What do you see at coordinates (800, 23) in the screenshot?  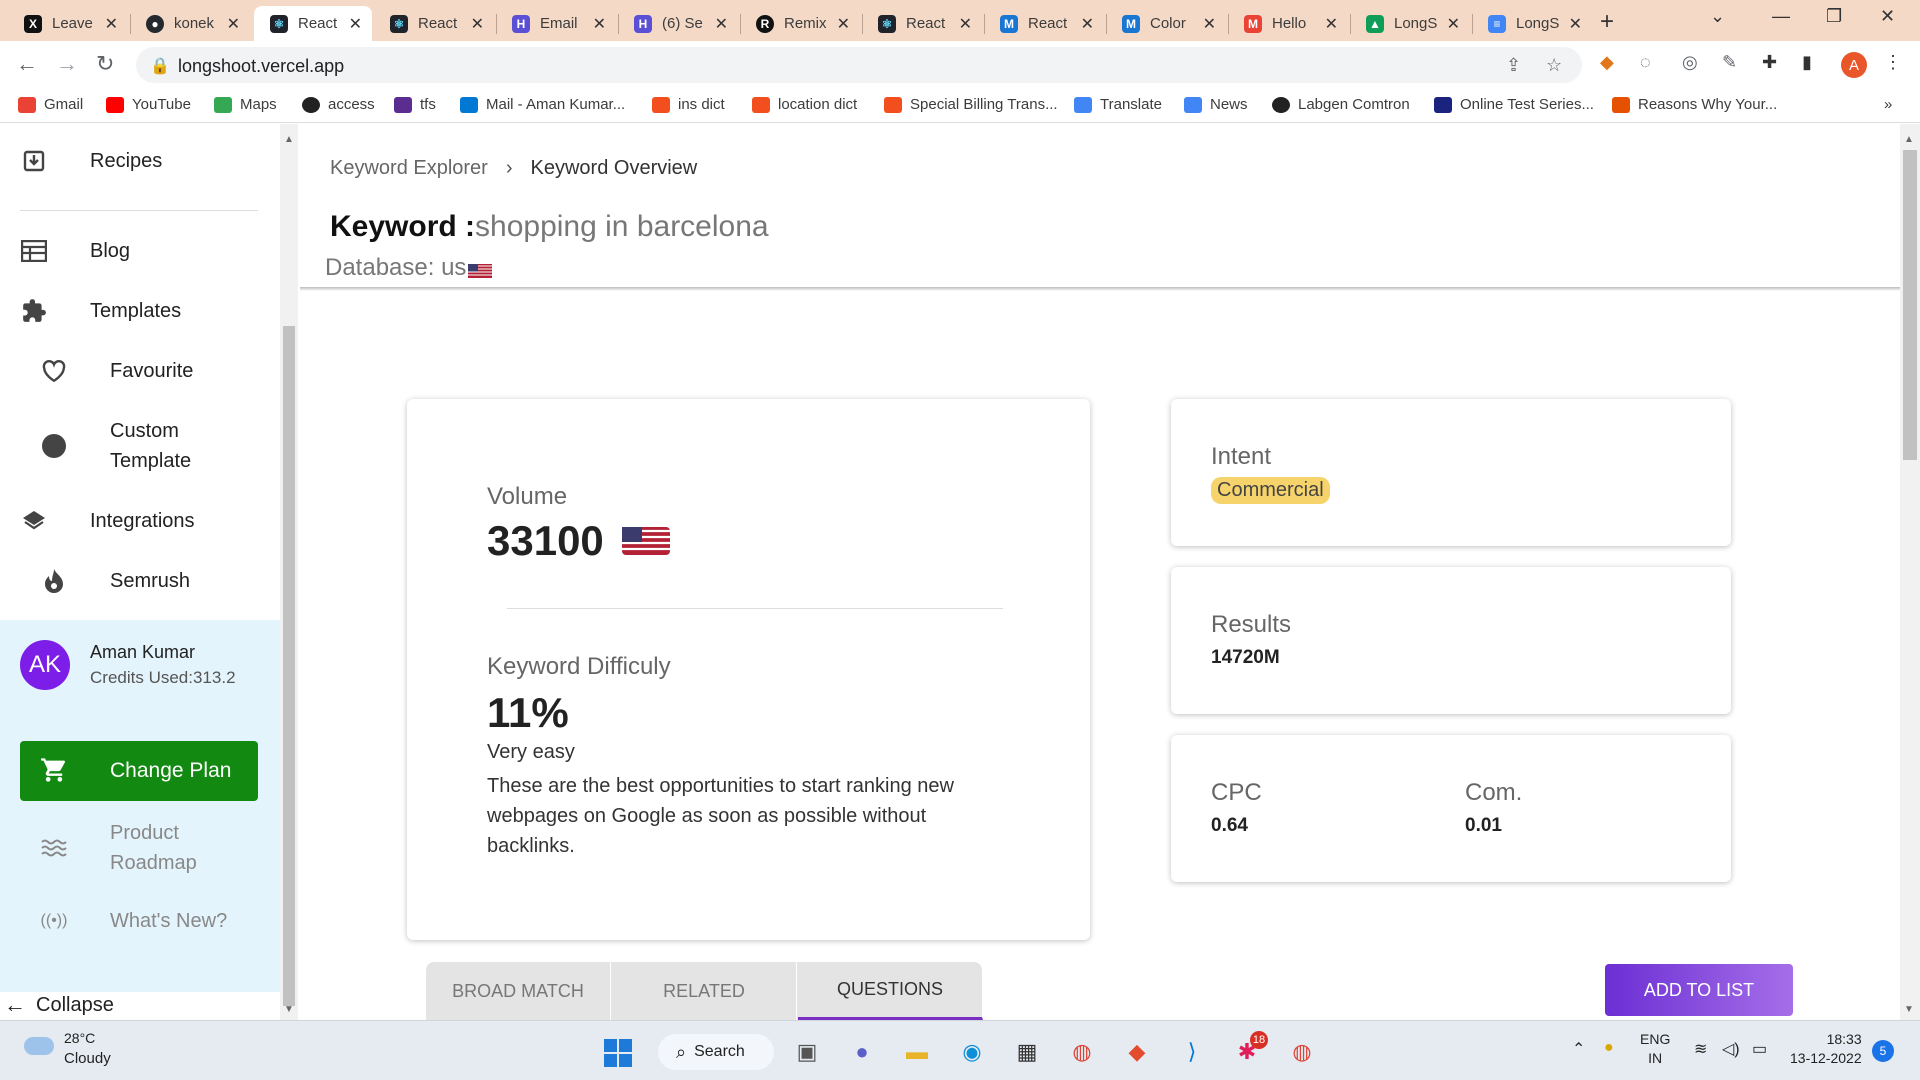 I see `browser-tab: R Remix ✕` at bounding box center [800, 23].